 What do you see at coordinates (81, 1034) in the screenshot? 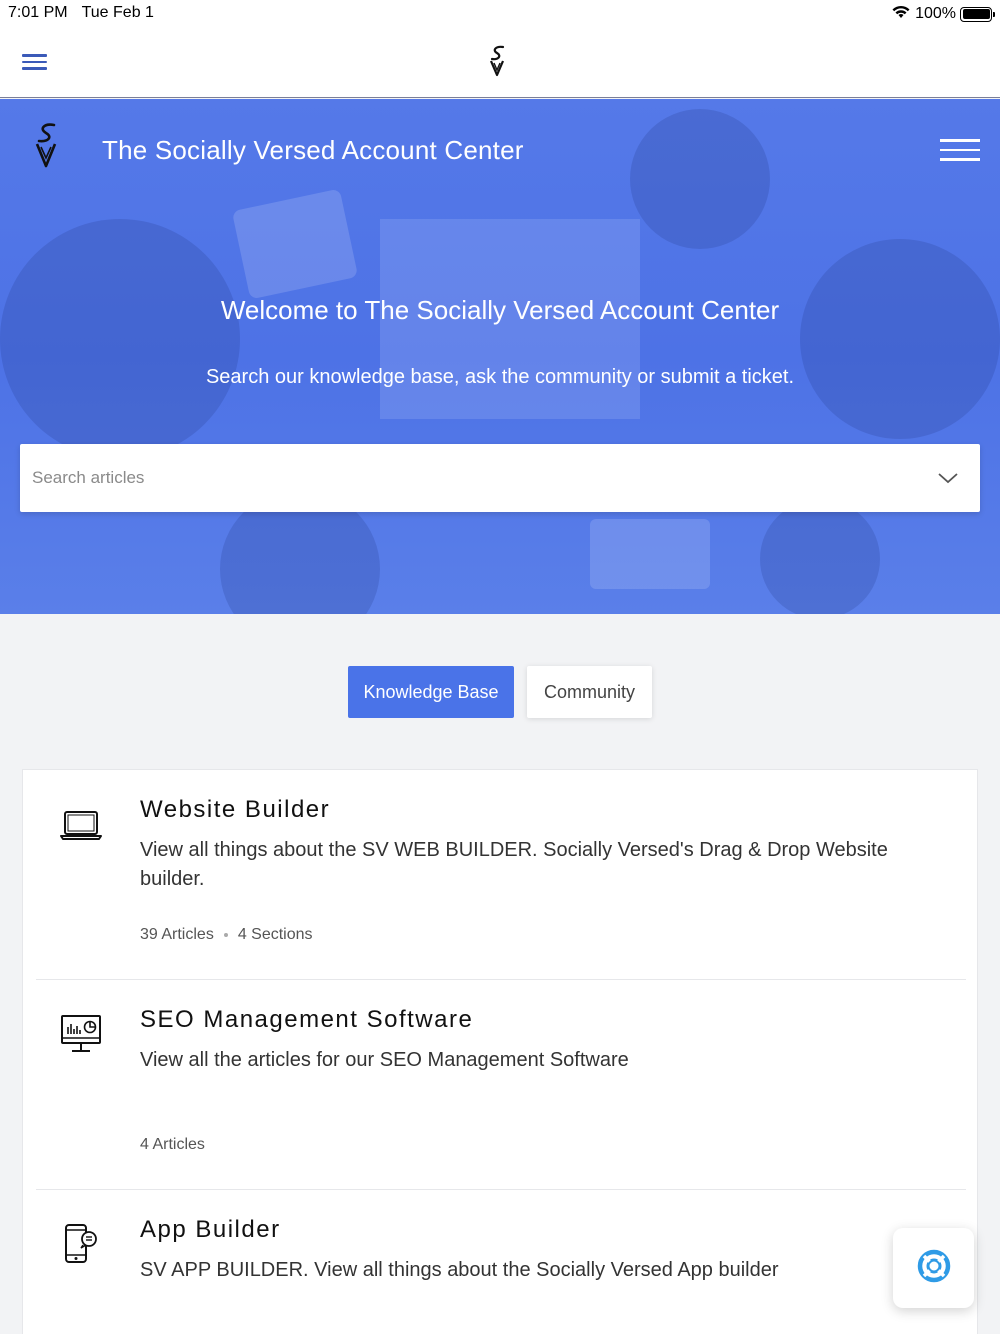
I see `monitor-analytics-icon` at bounding box center [81, 1034].